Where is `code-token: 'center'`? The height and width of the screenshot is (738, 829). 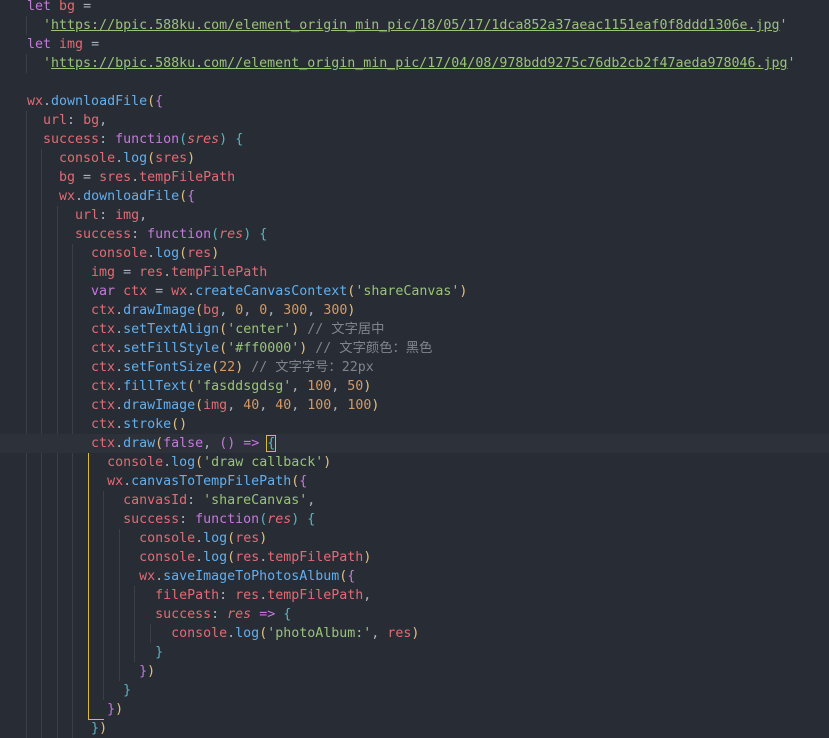
code-token: 'center' is located at coordinates (259, 329).